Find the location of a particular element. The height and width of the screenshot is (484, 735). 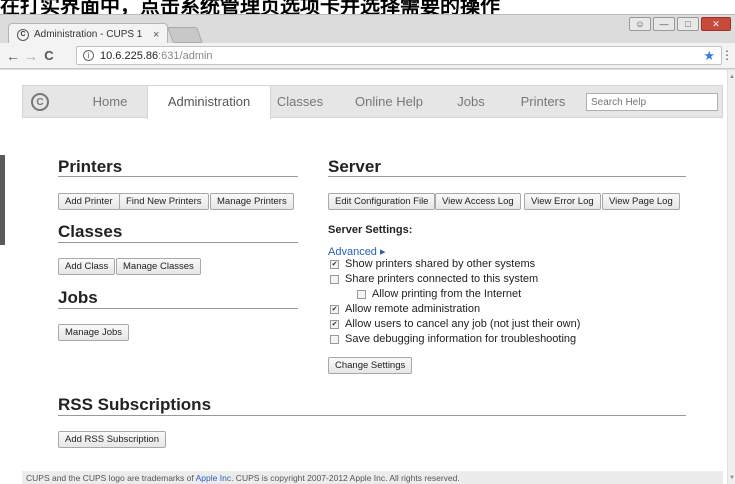

apple-link: Apple Inc is located at coordinates (213, 478).